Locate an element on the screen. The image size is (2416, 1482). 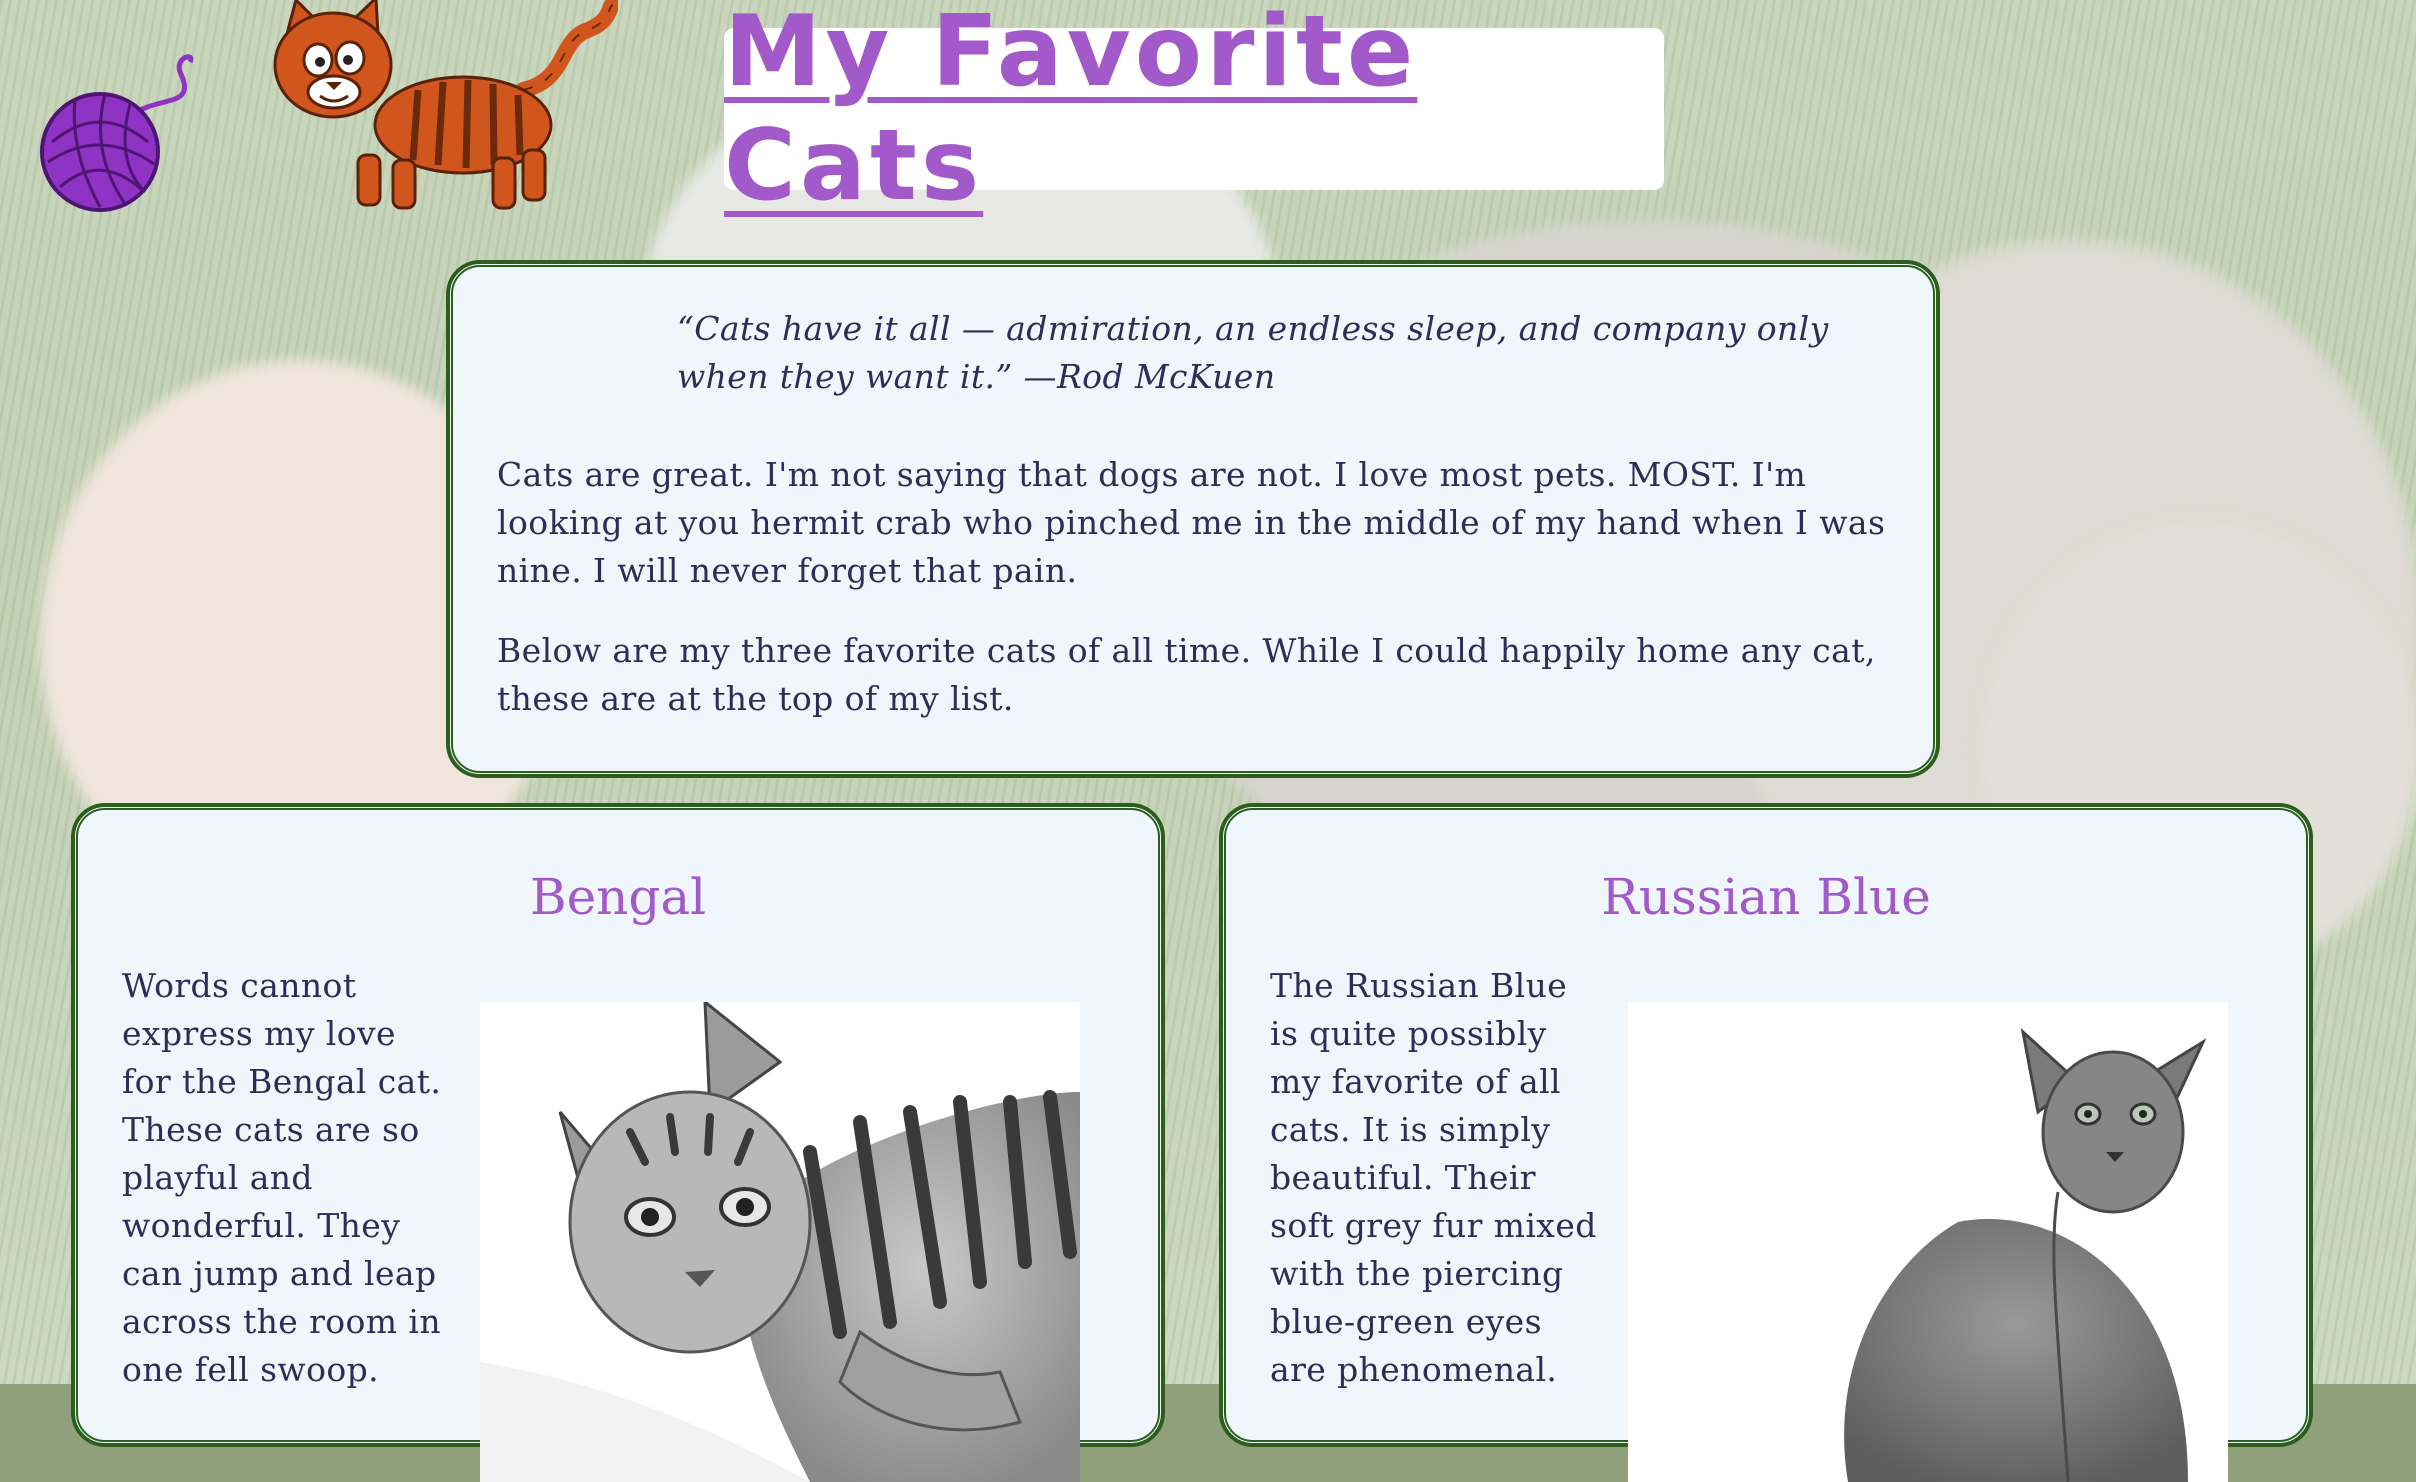
russian-blue-heading: Russian Blue is located at coordinates (1766, 897).